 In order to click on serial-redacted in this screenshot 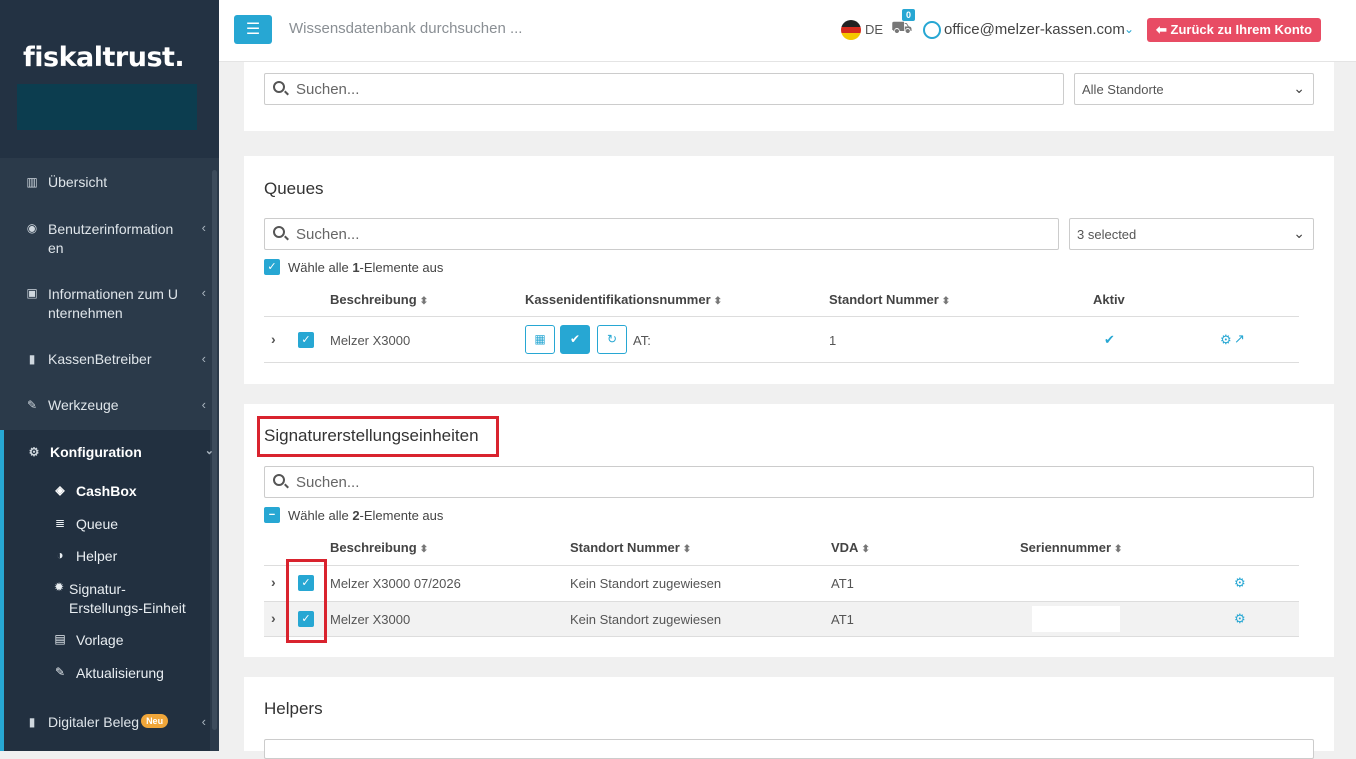, I will do `click(1076, 619)`.